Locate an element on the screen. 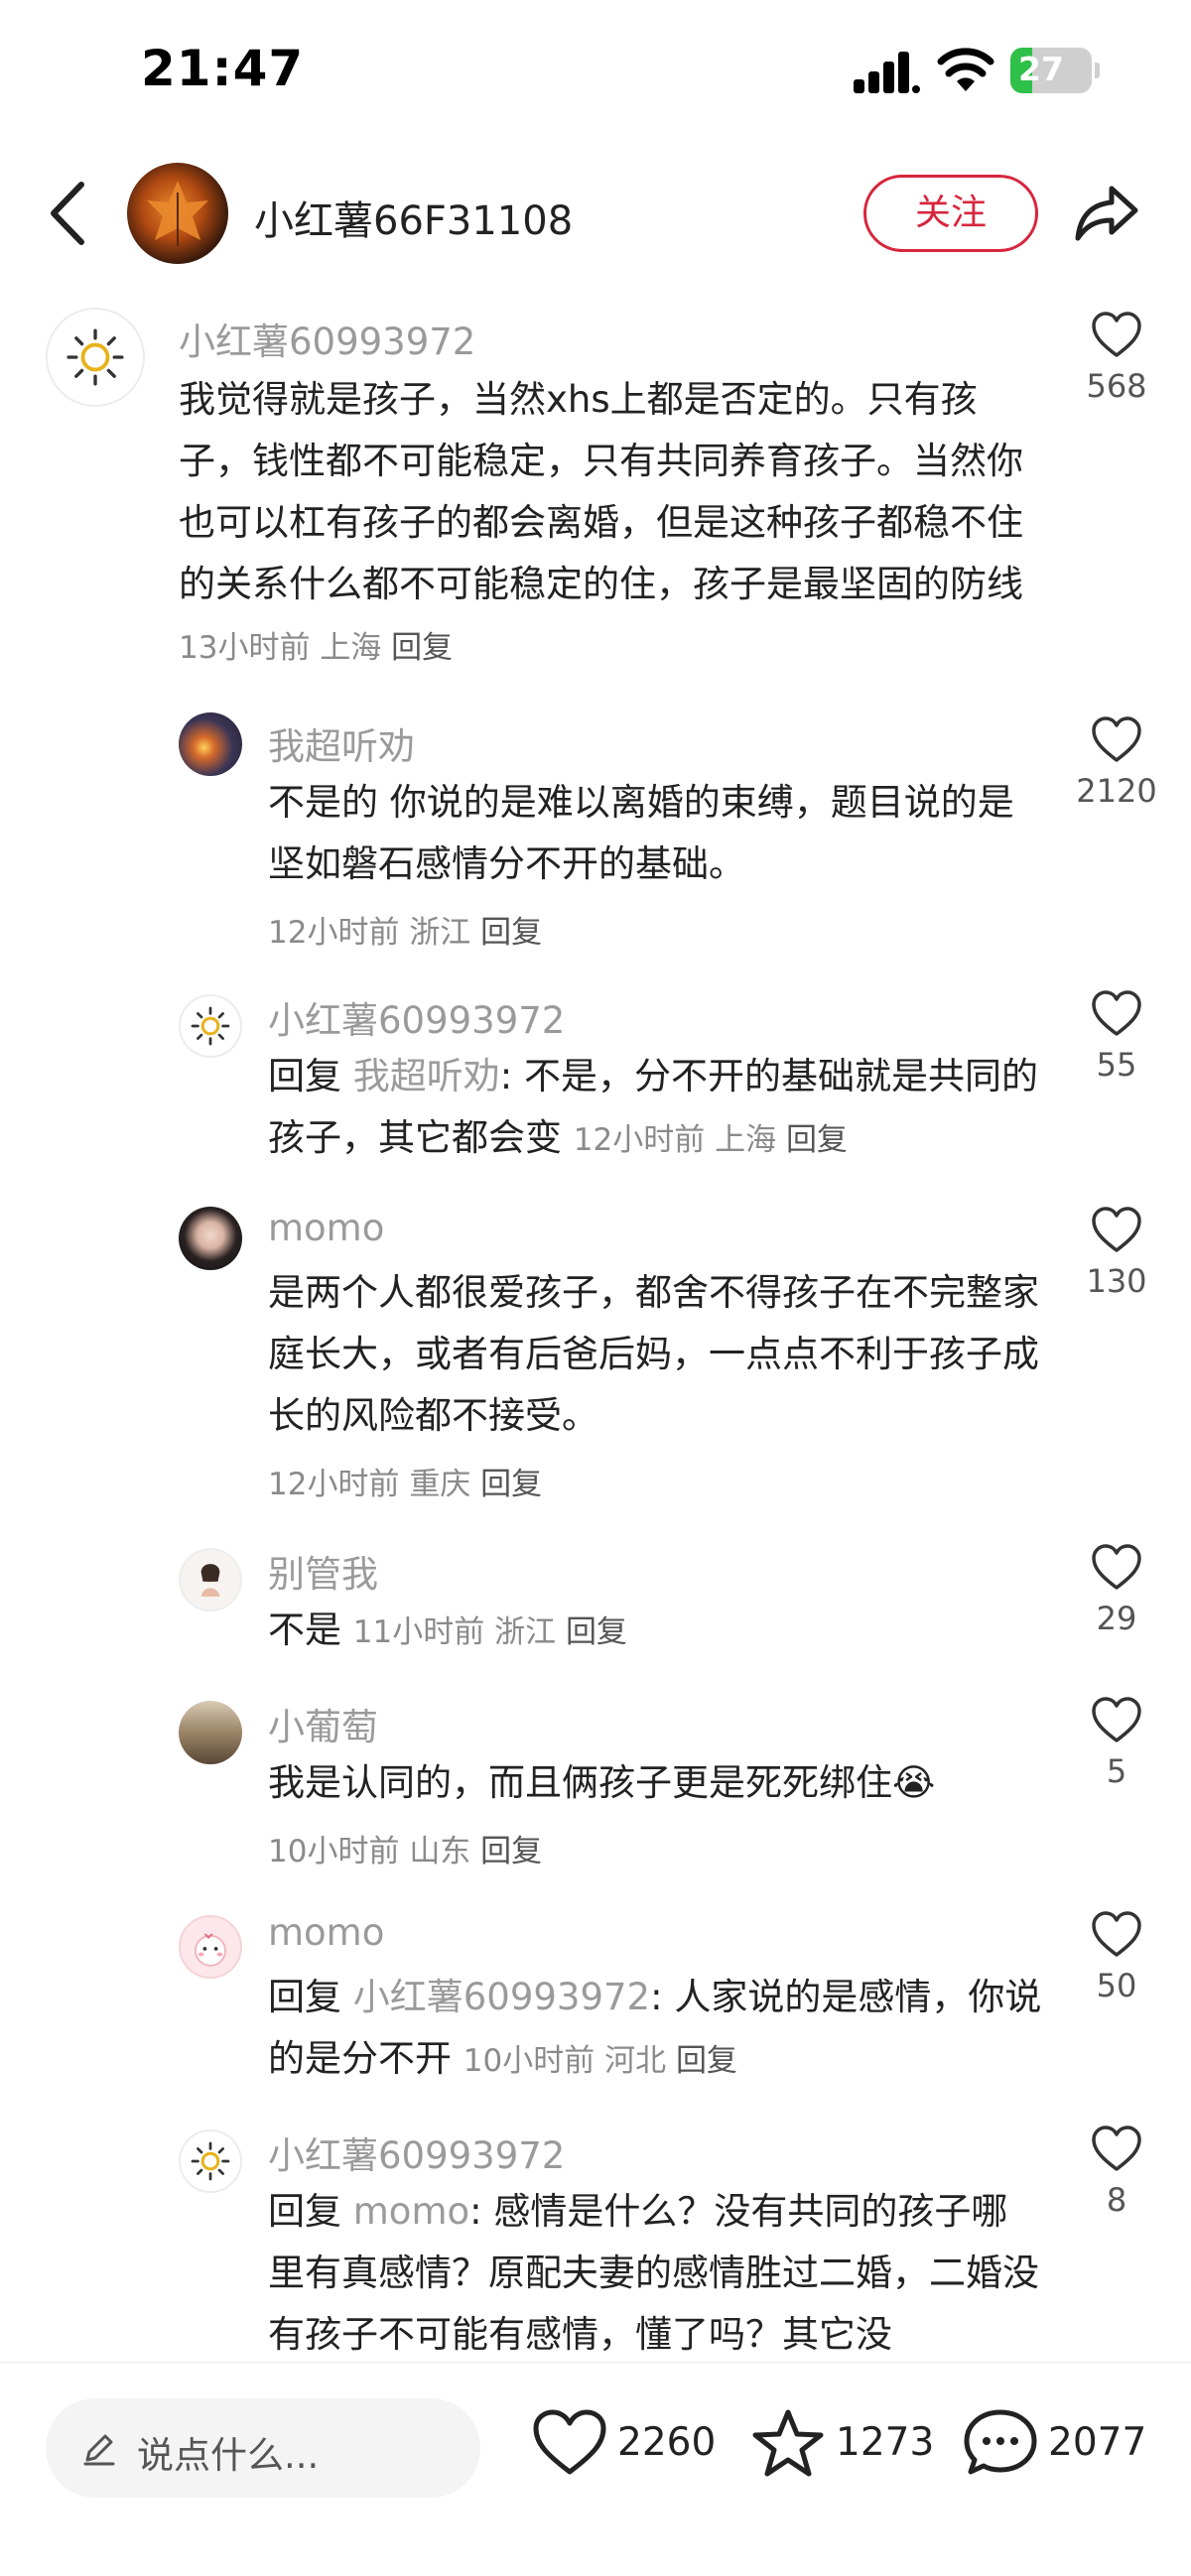 This screenshot has width=1191, height=2576. like-count: 29 is located at coordinates (1116, 1619).